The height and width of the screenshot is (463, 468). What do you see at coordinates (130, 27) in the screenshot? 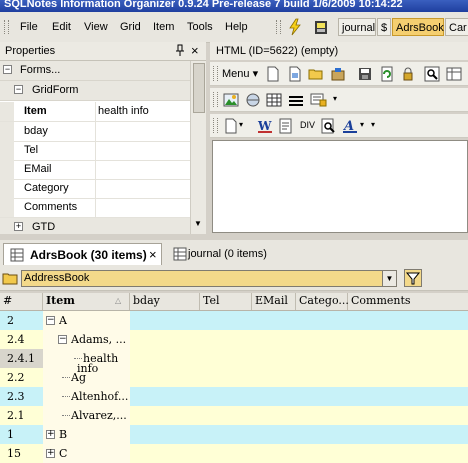
I see `menu-grid: Grid` at bounding box center [130, 27].